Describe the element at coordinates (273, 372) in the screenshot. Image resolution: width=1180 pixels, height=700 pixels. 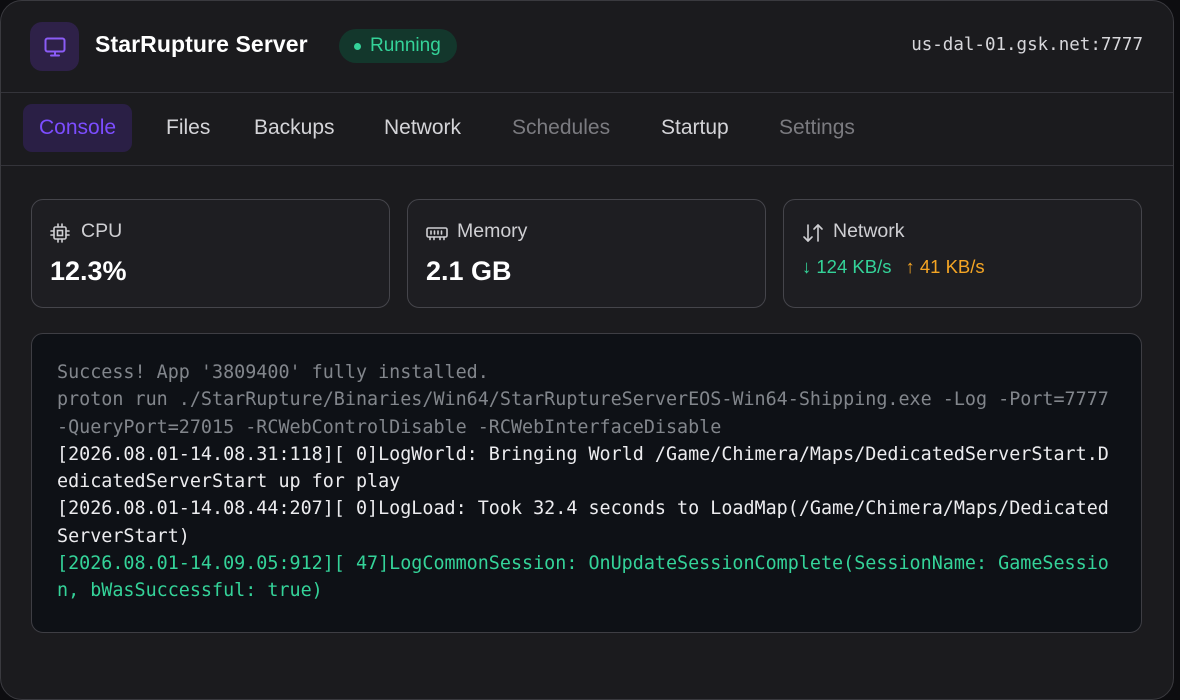
I see `console-line: Success! App '3809400' fully installed.` at that location.